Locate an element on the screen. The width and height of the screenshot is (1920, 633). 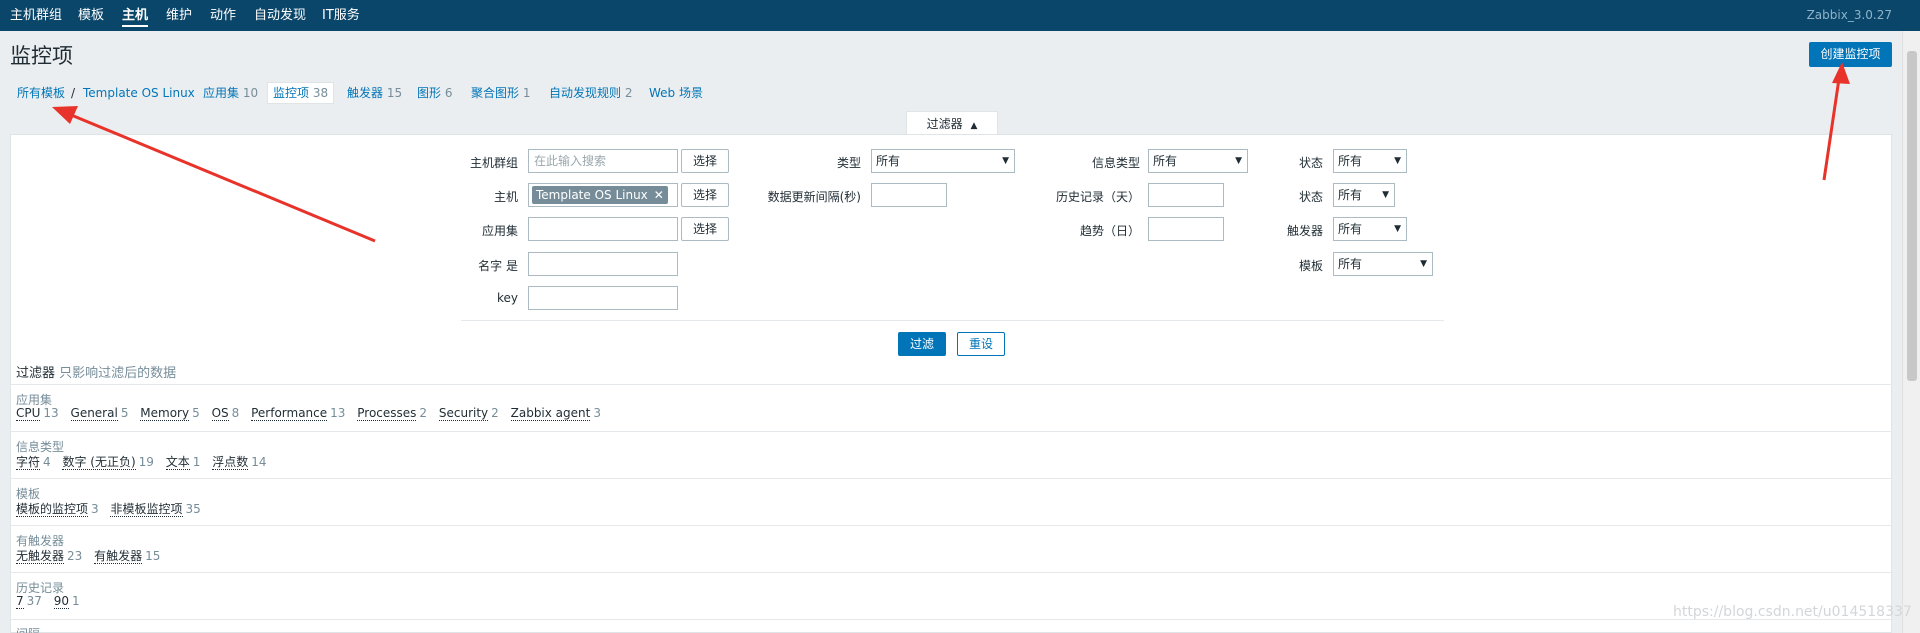
arrow-to-breadcrumb is located at coordinates (214, 174).